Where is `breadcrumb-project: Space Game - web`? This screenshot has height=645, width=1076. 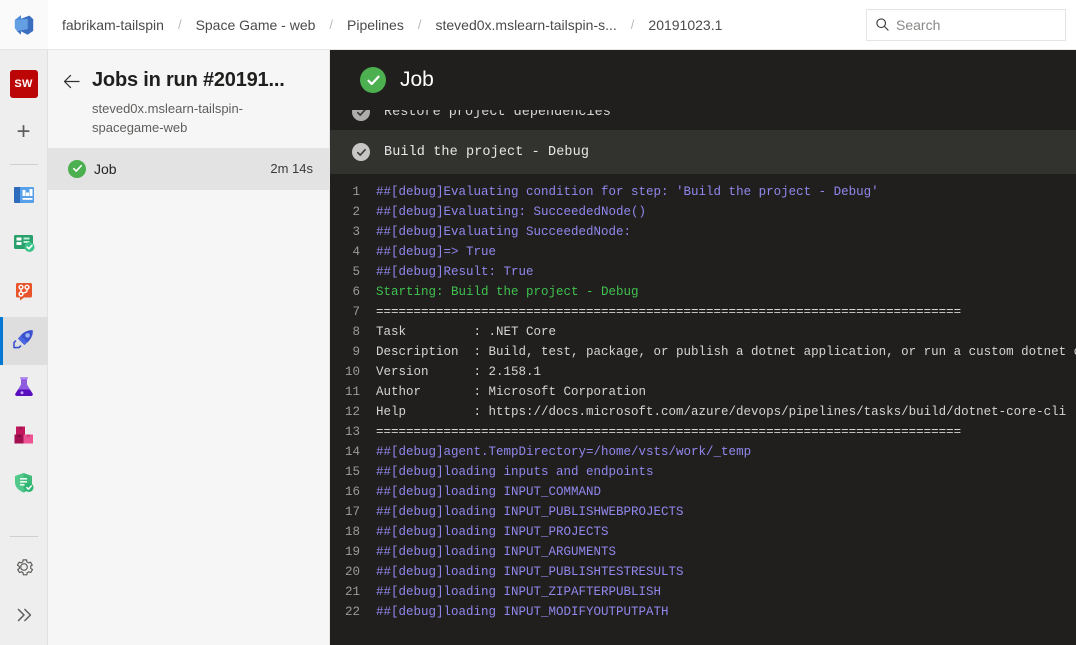 breadcrumb-project: Space Game - web is located at coordinates (256, 25).